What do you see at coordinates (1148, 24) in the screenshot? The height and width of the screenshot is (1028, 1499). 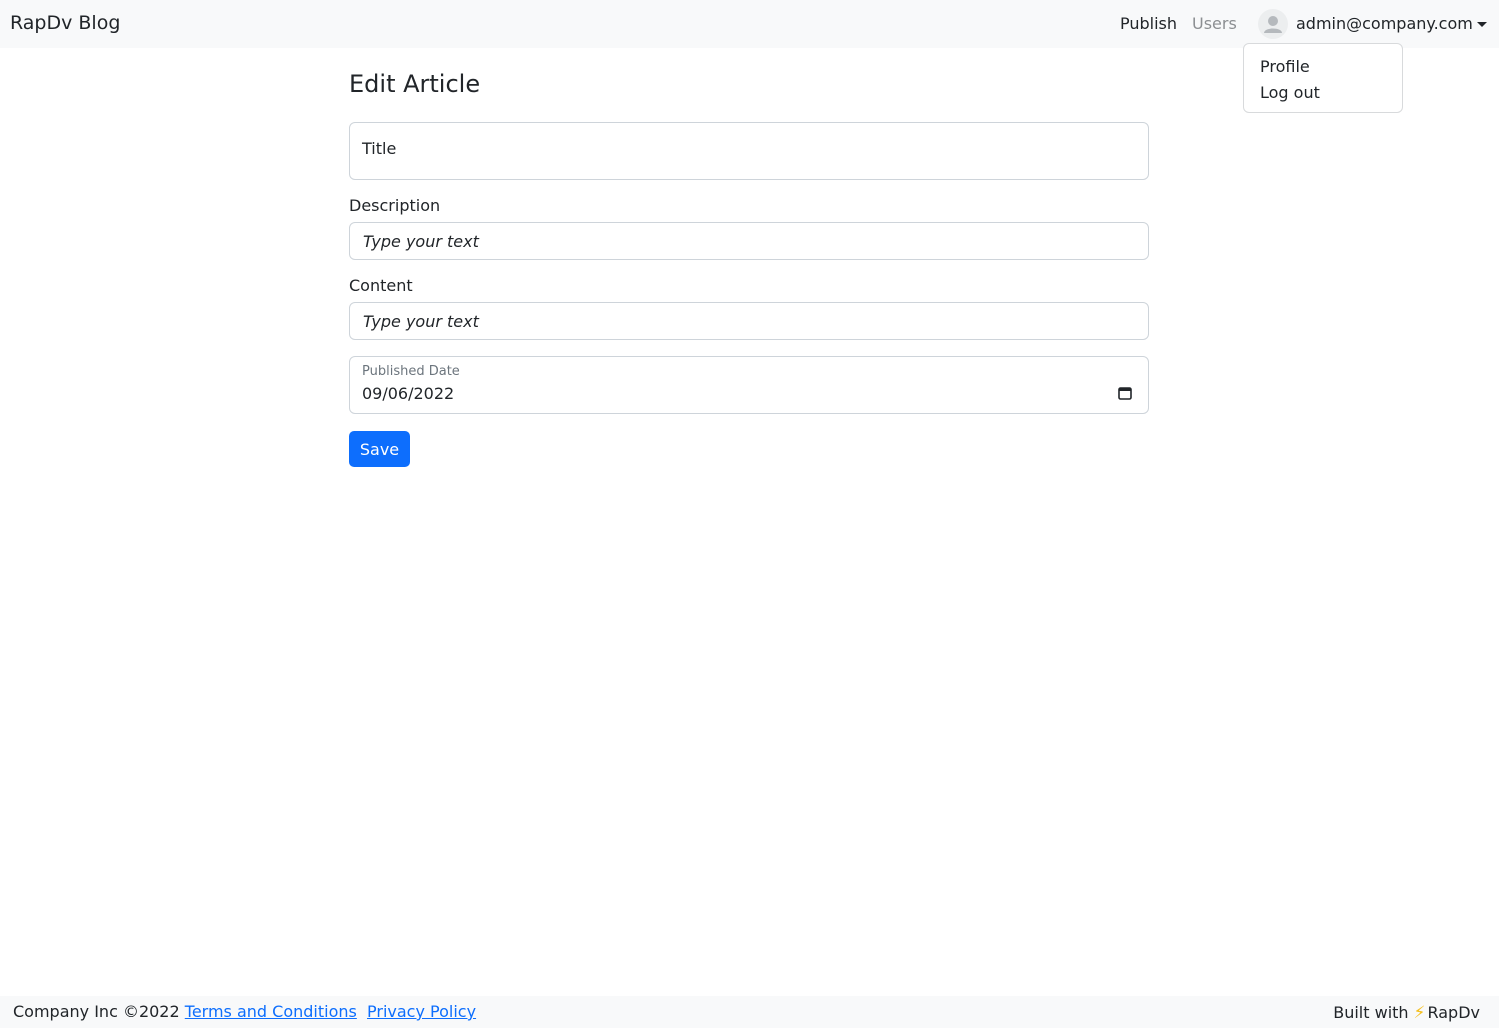 I see `nav-link-publish: Publish` at bounding box center [1148, 24].